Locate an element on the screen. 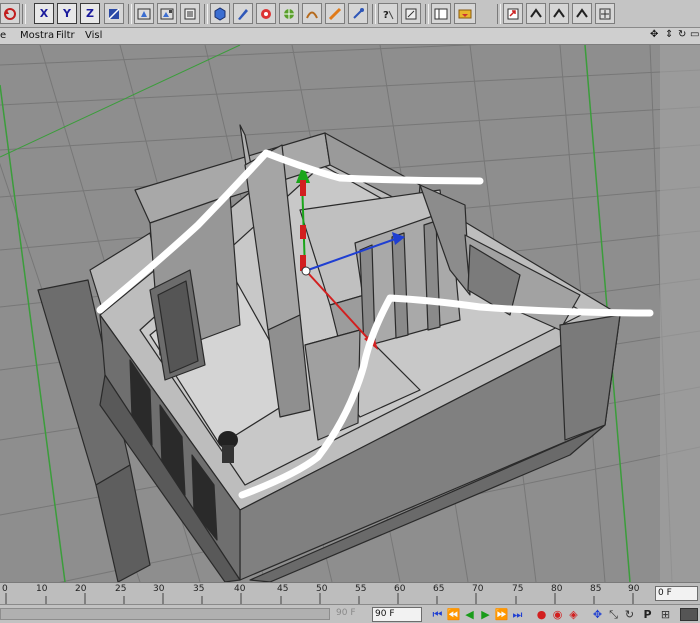 The image size is (700, 623). tick-label: 65 is located at coordinates (439, 589).